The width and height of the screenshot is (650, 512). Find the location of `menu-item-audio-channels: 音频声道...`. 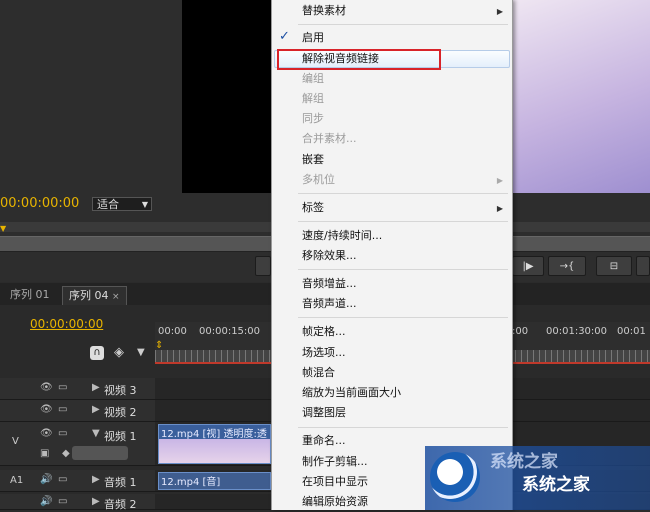

menu-item-audio-channels: 音频声道... is located at coordinates (329, 304).